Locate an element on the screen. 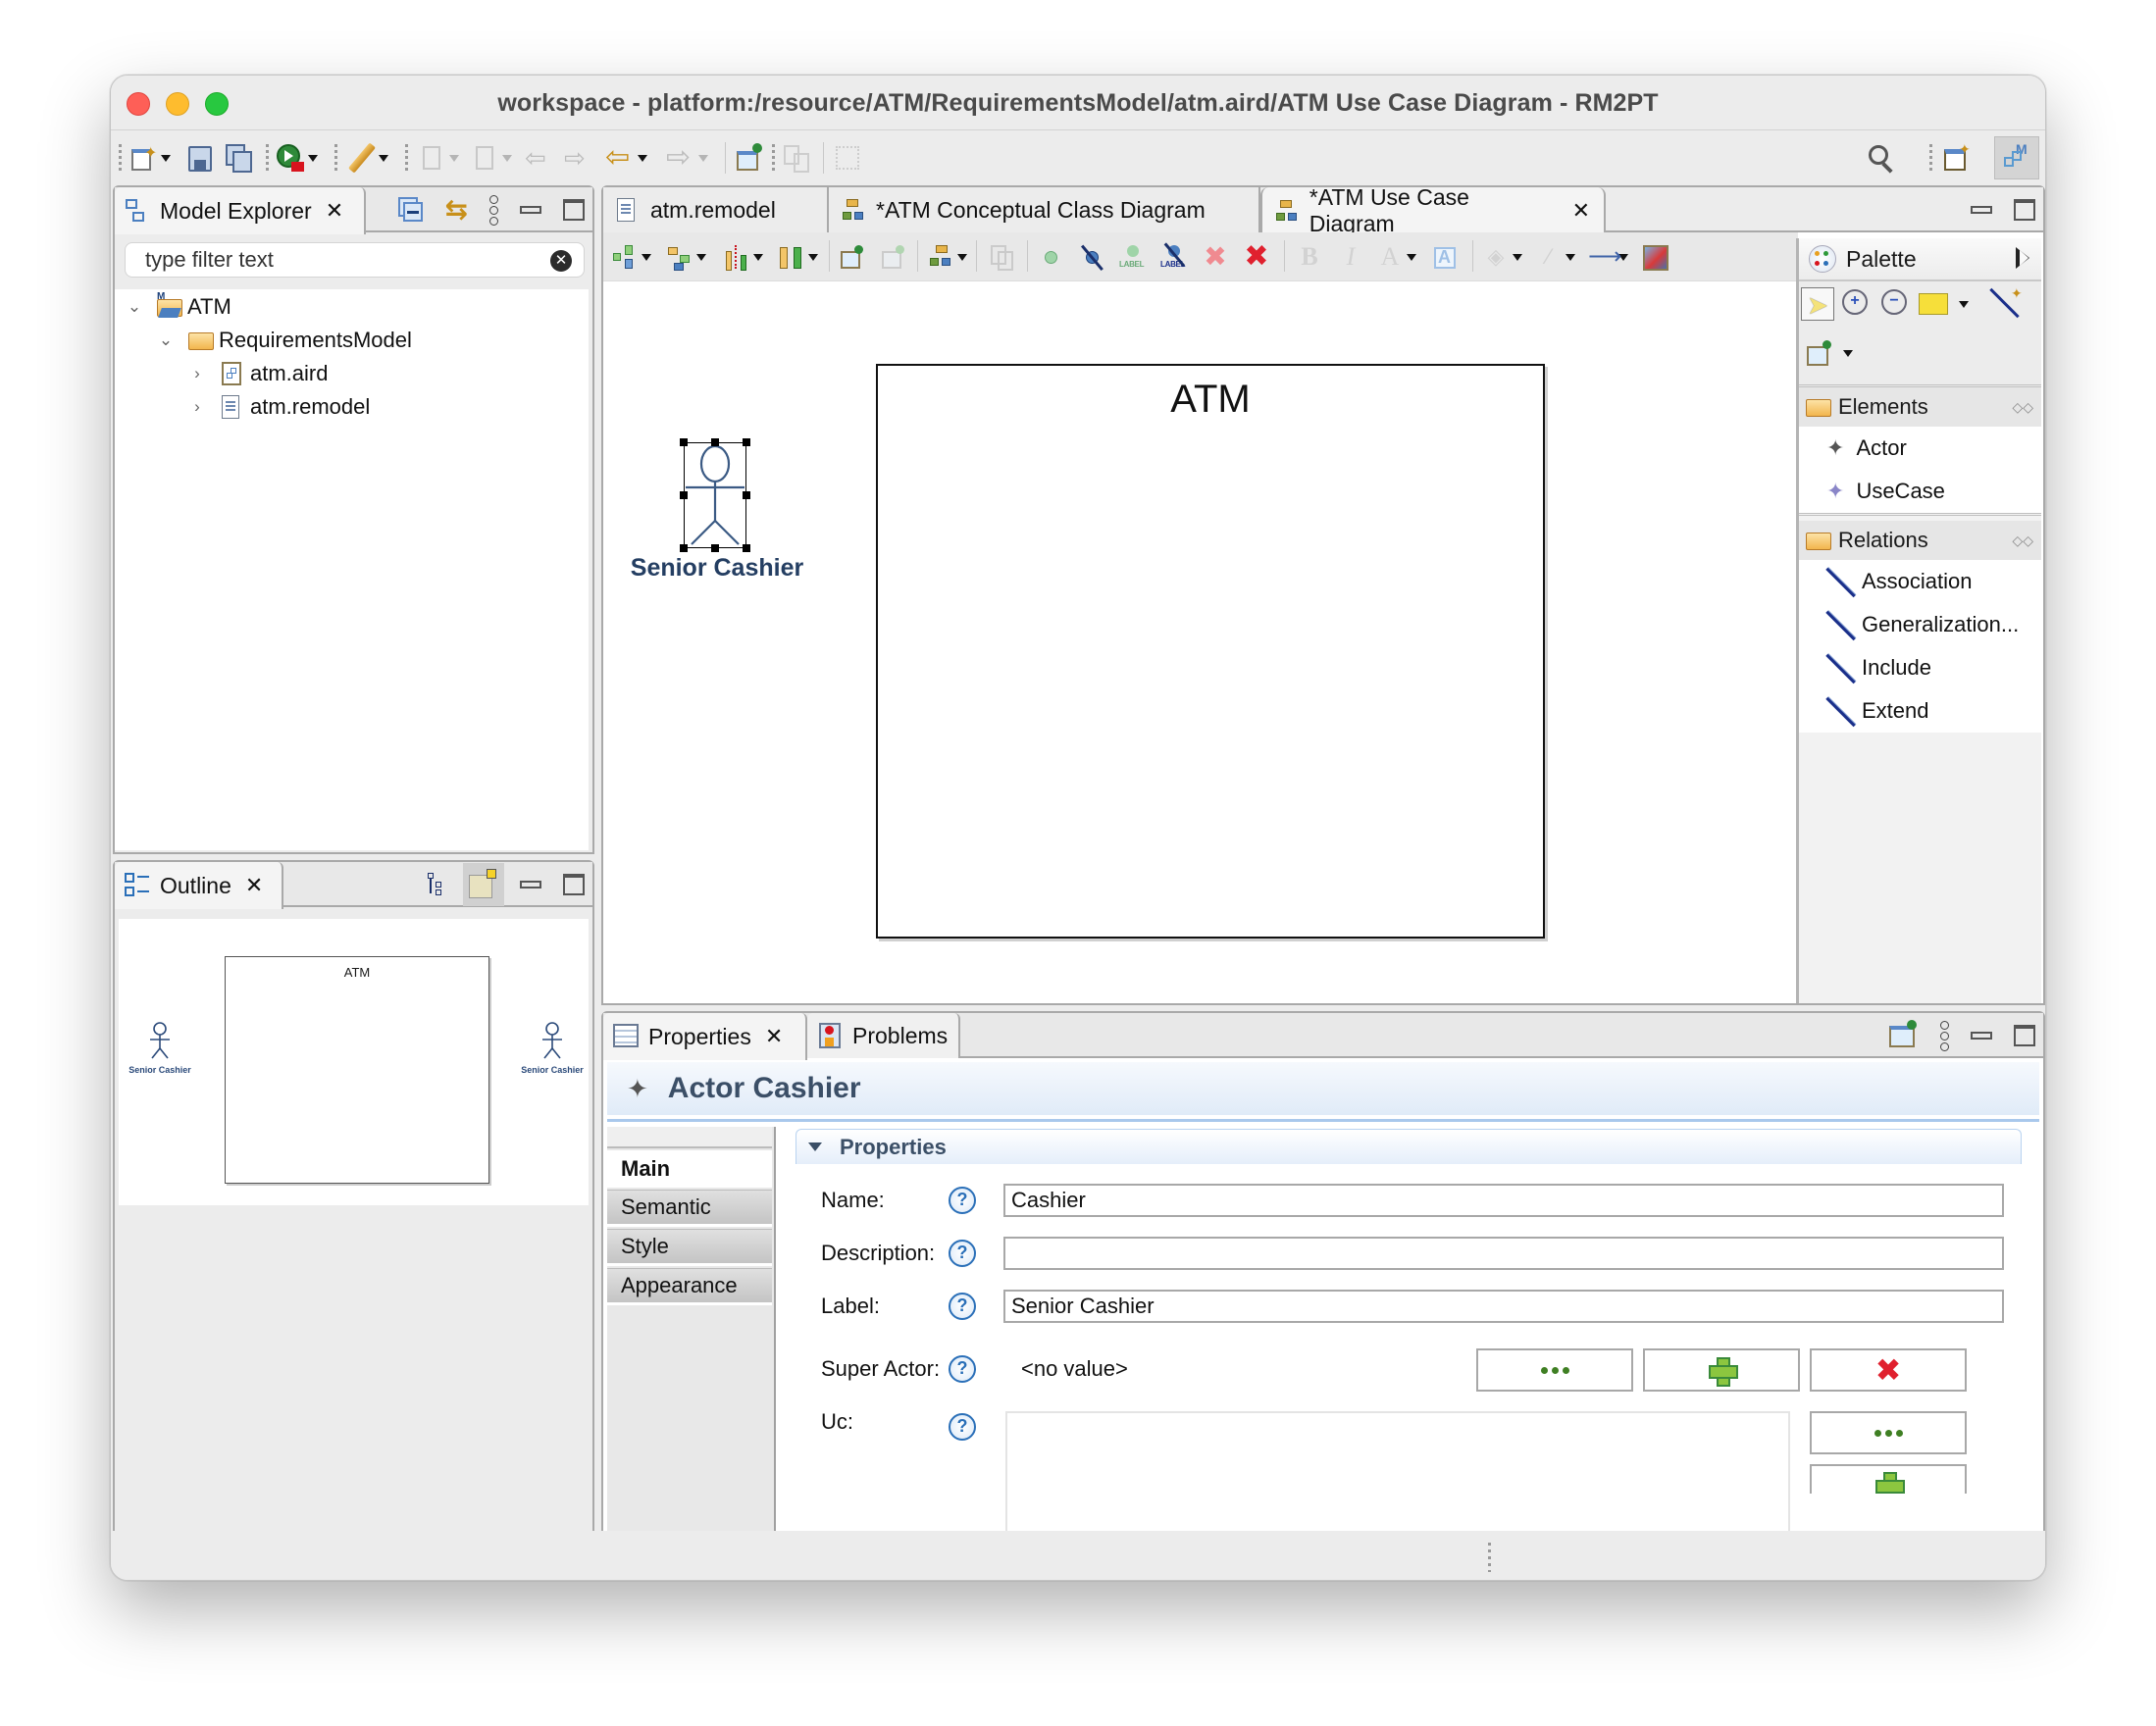 The image size is (2156, 1726). previous-annotation-button is located at coordinates (491, 158).